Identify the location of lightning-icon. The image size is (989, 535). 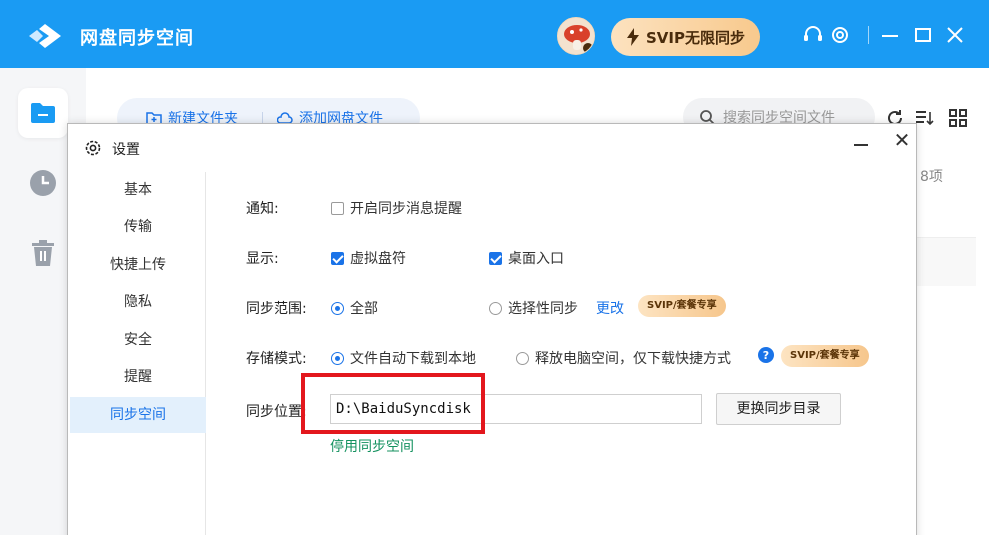
(633, 37).